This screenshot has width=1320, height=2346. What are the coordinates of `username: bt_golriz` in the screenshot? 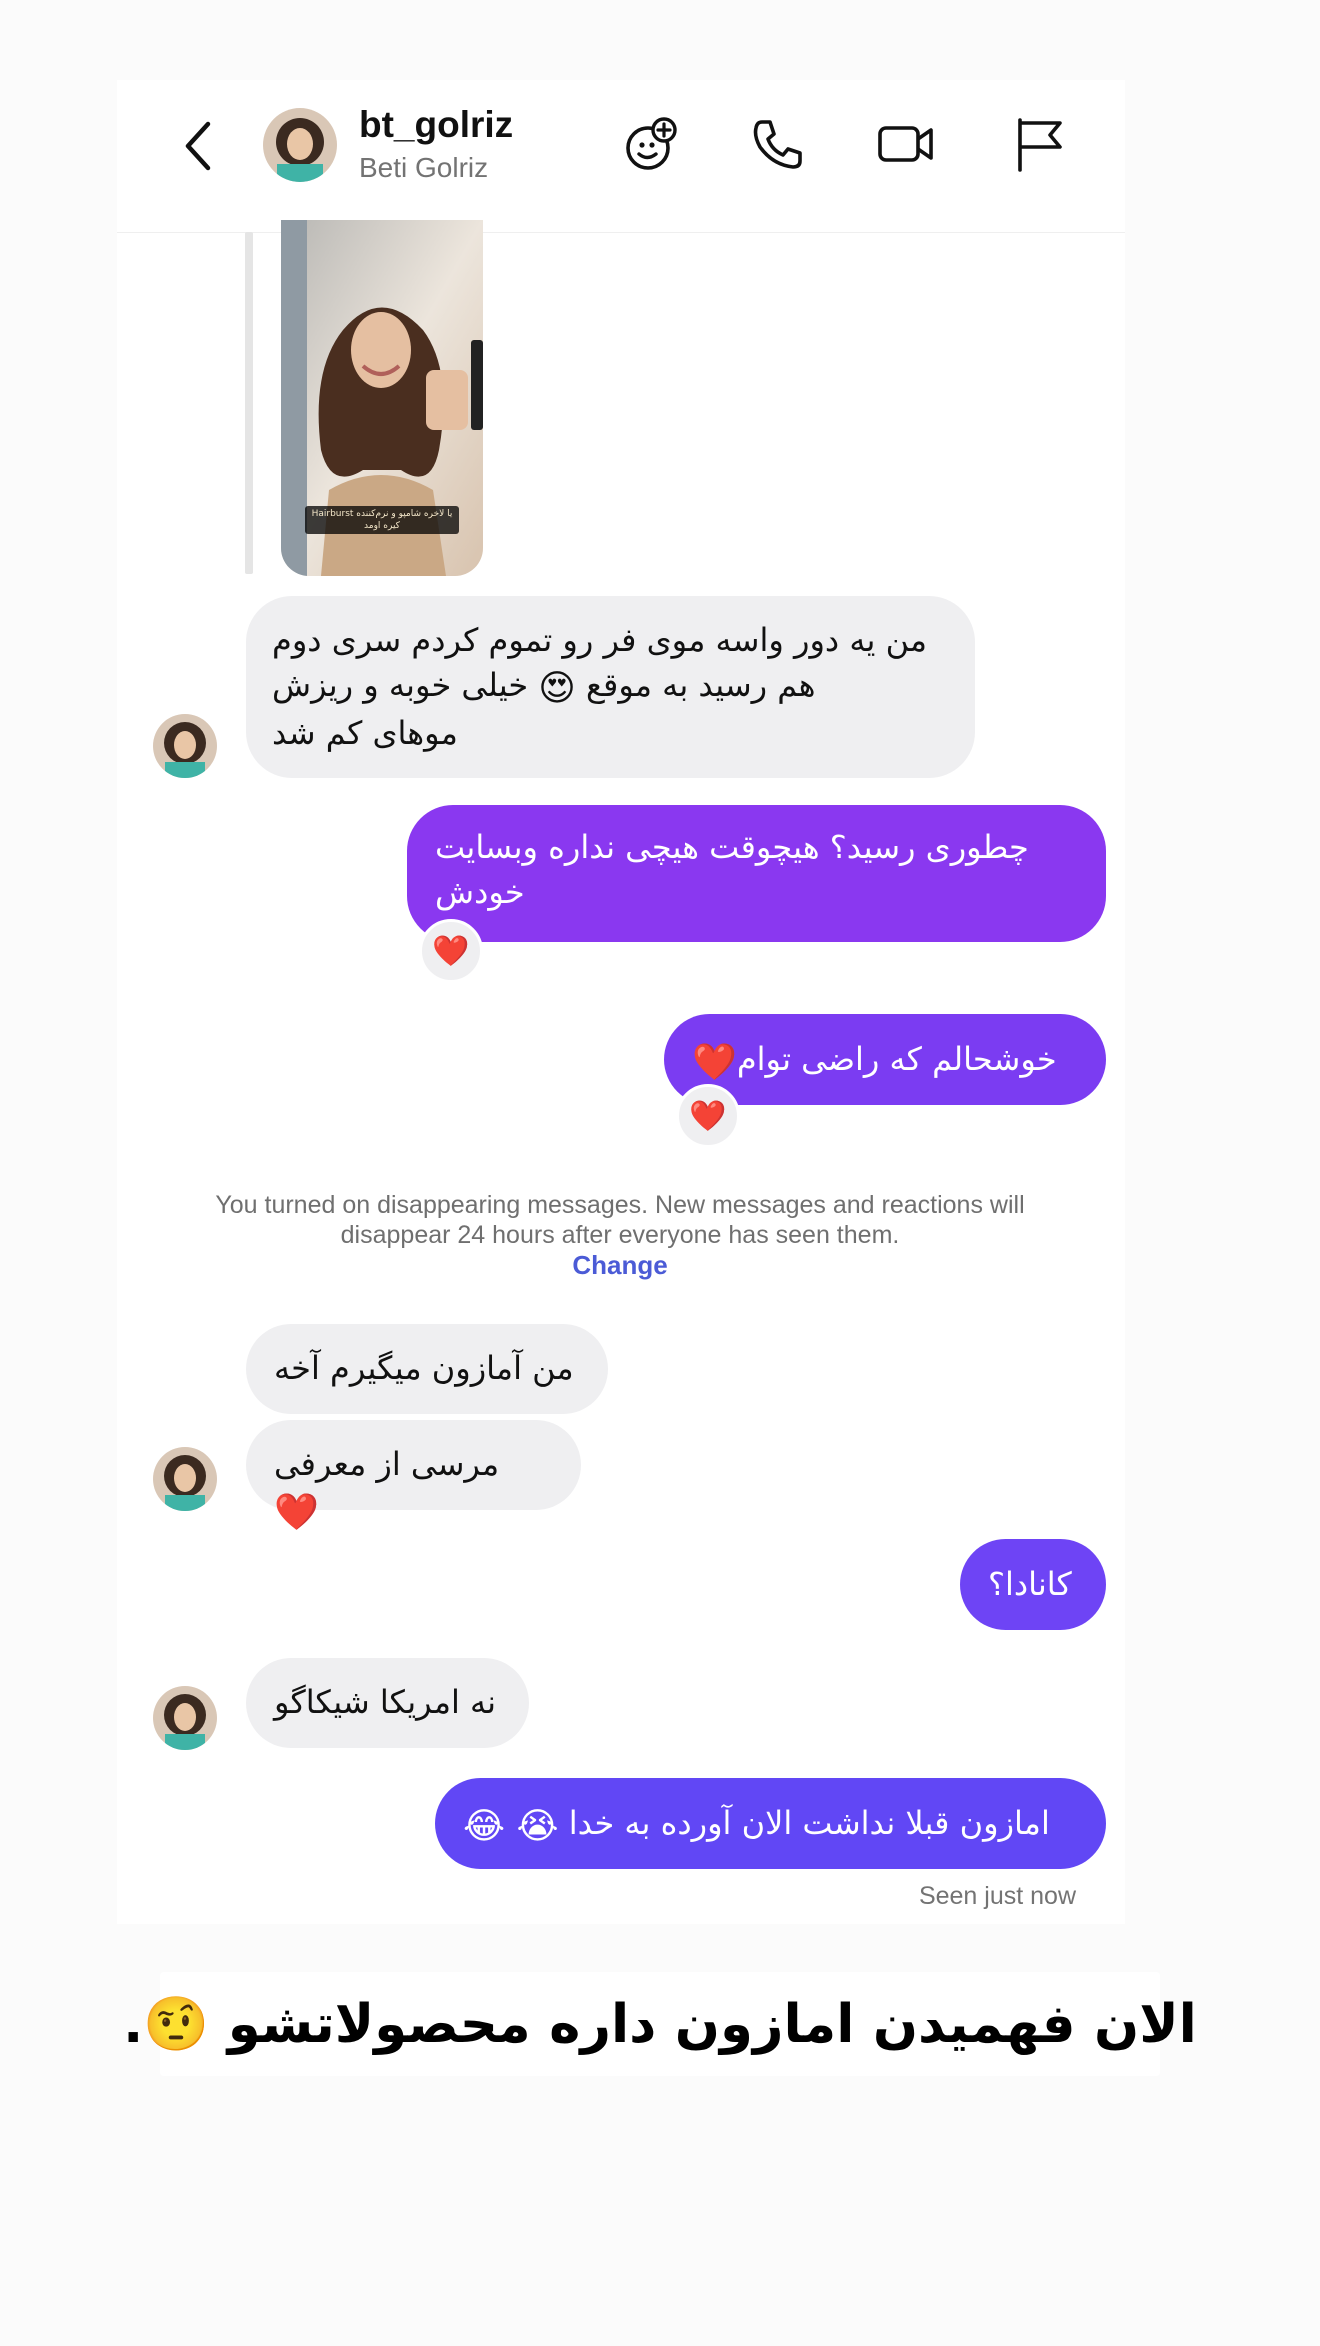 It's located at (436, 125).